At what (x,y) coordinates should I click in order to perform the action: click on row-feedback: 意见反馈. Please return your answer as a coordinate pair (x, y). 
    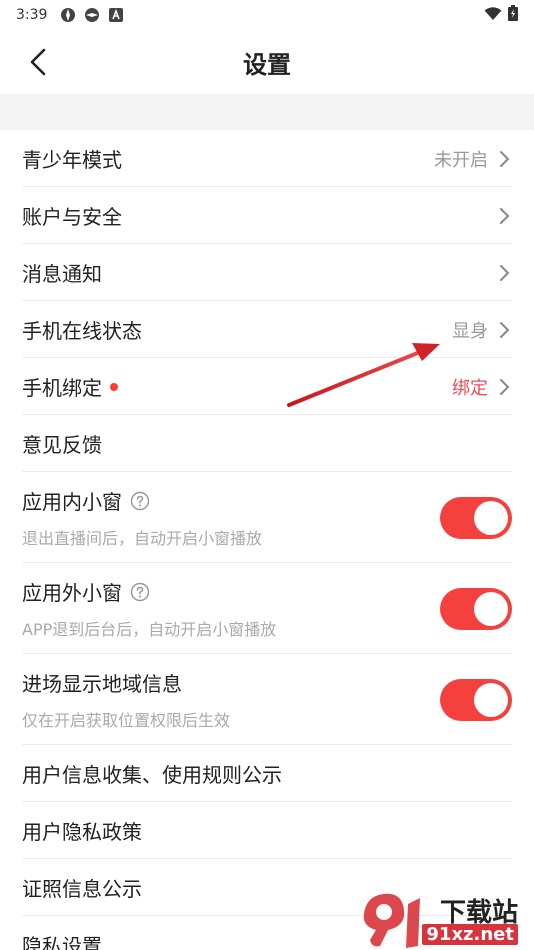
    Looking at the image, I should click on (267, 443).